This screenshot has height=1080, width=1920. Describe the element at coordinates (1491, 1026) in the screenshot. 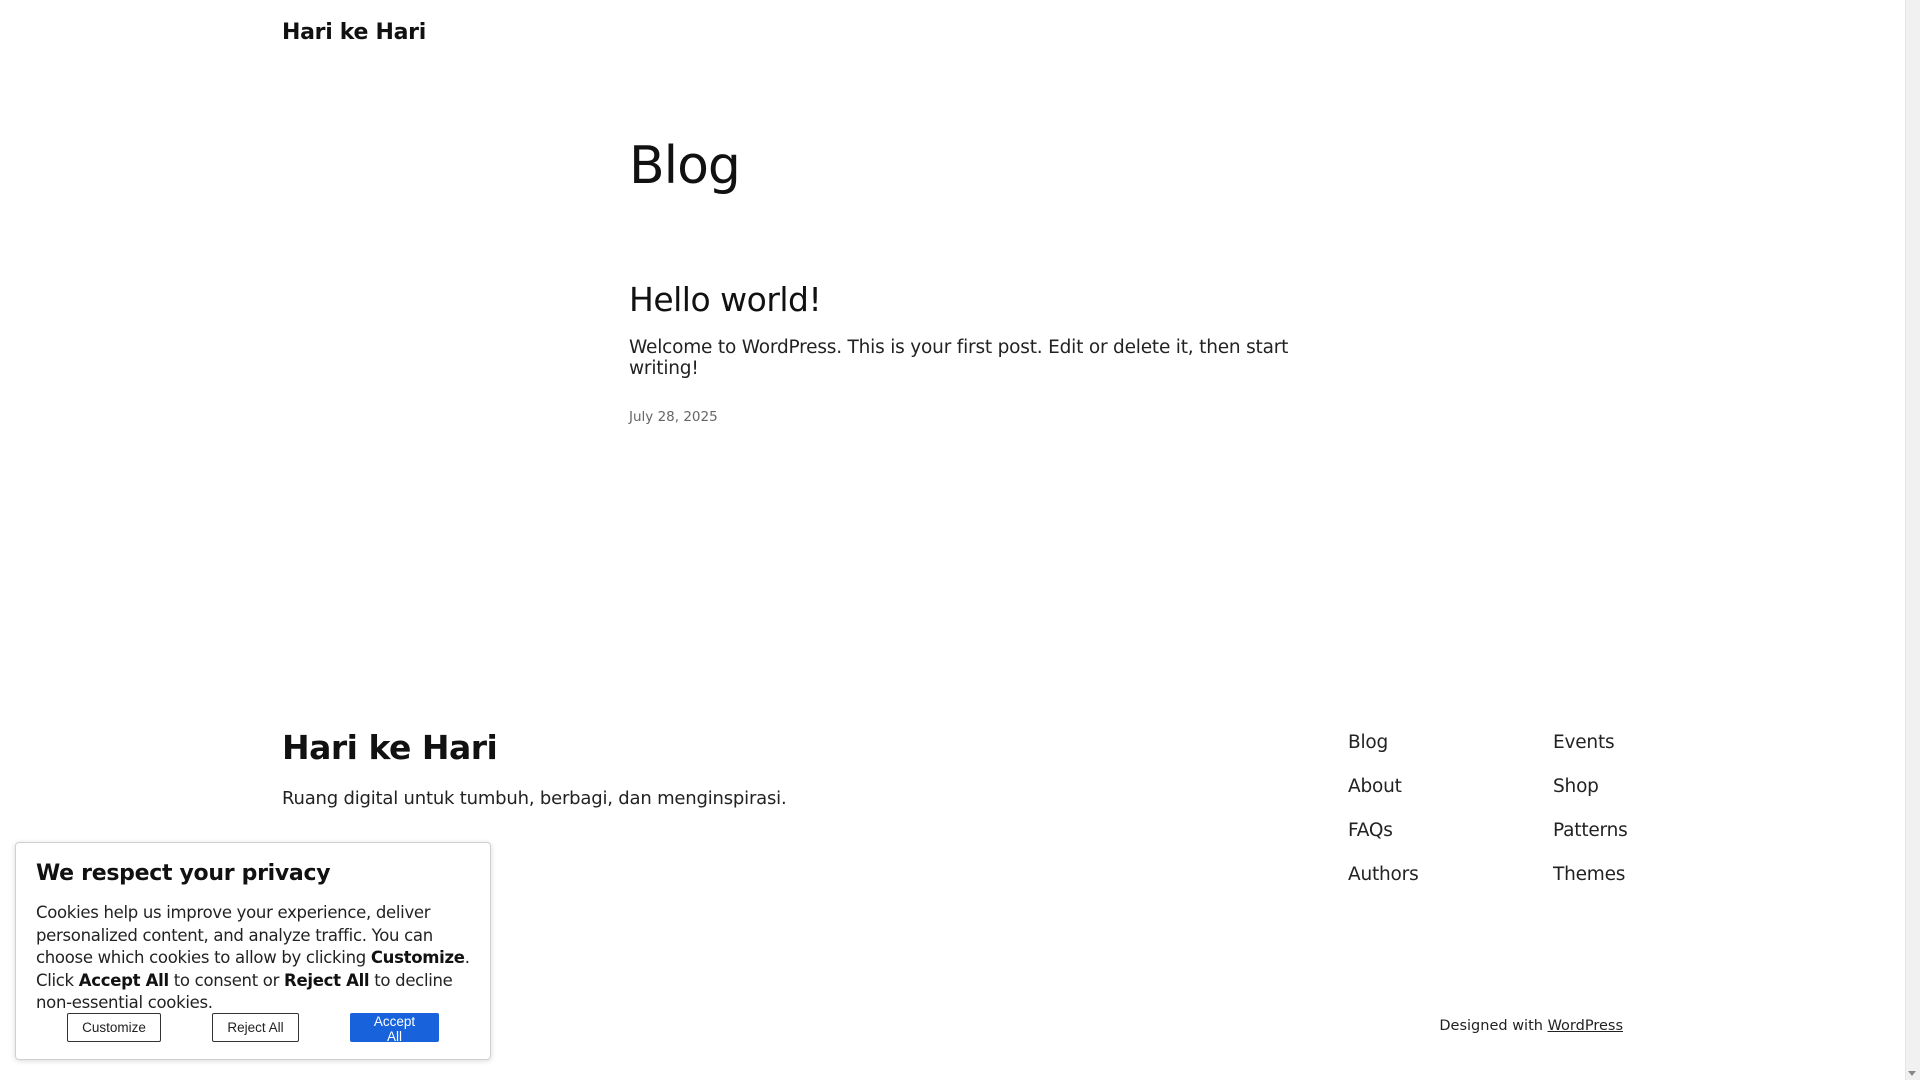

I see `credits-text: Designed with` at that location.